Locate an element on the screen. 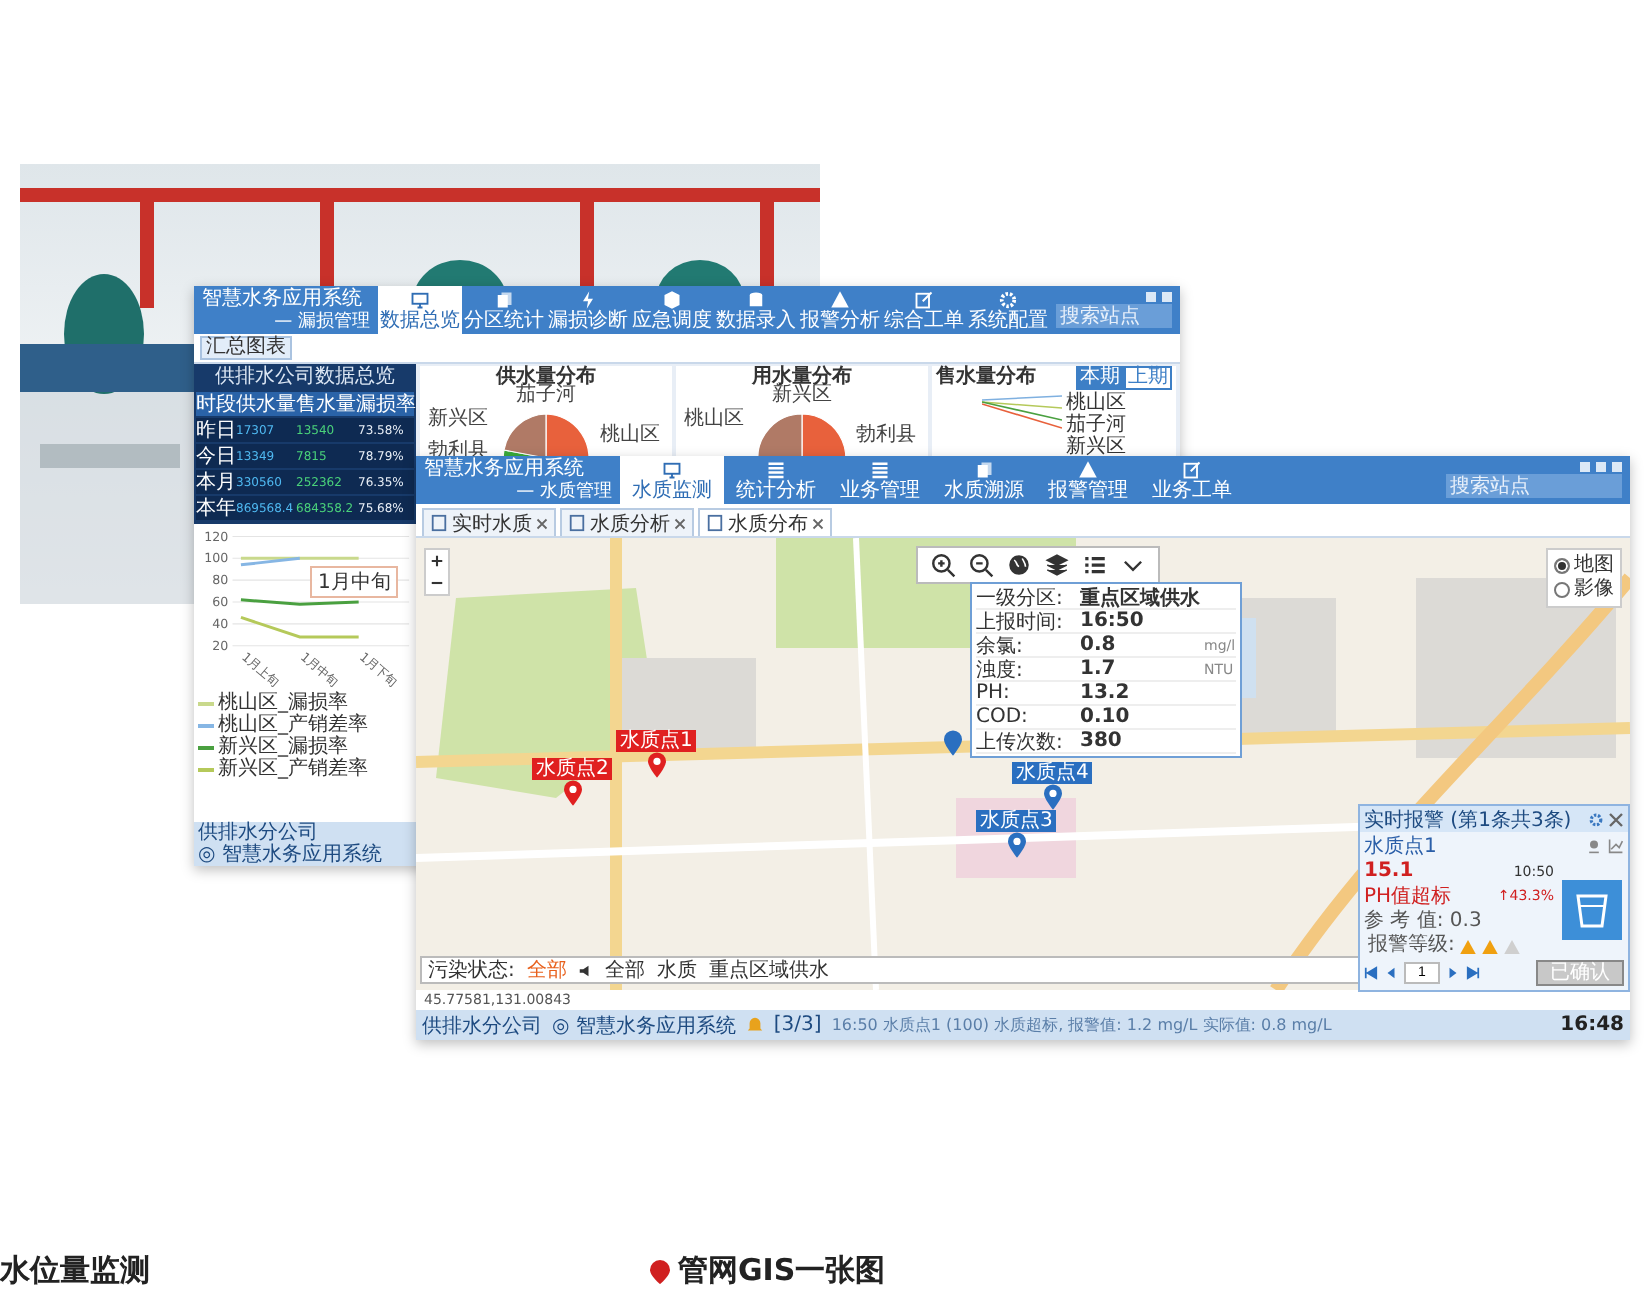  filter-option: 重点区域供水 is located at coordinates (768, 970).